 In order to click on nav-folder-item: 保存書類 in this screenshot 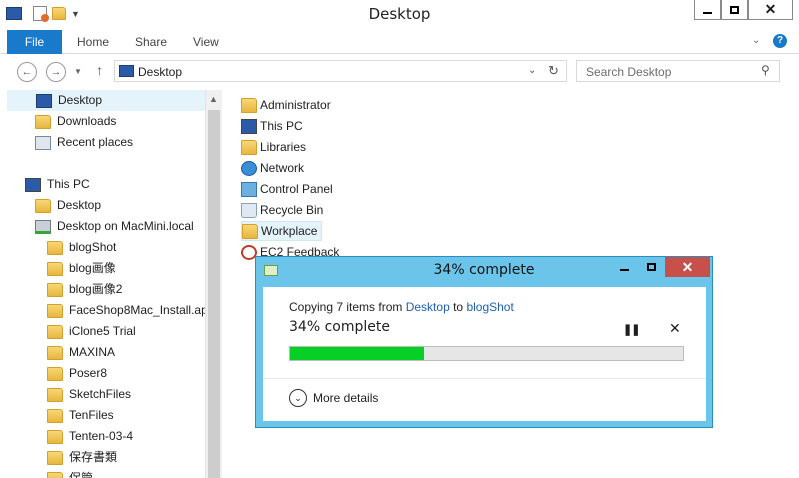, I will do `click(82, 457)`.